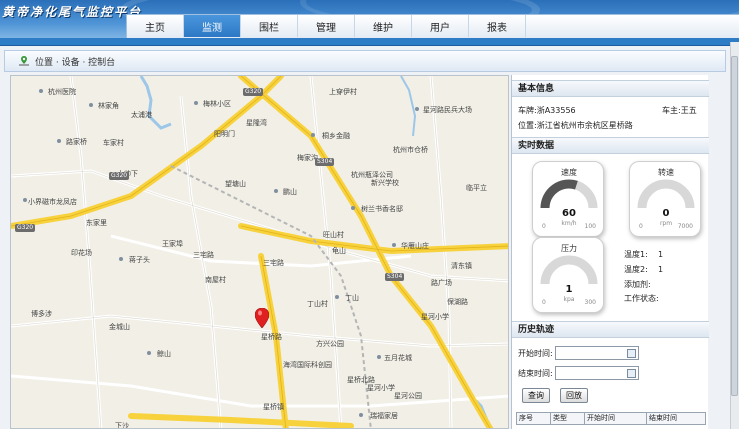 Image resolution: width=739 pixels, height=429 pixels. Describe the element at coordinates (372, 175) in the screenshot. I see `map-label: 杭州瓶泽公司` at that location.